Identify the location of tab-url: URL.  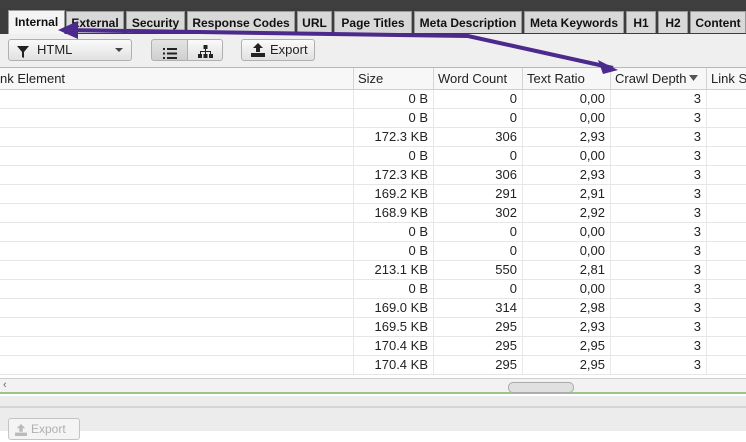
(314, 22).